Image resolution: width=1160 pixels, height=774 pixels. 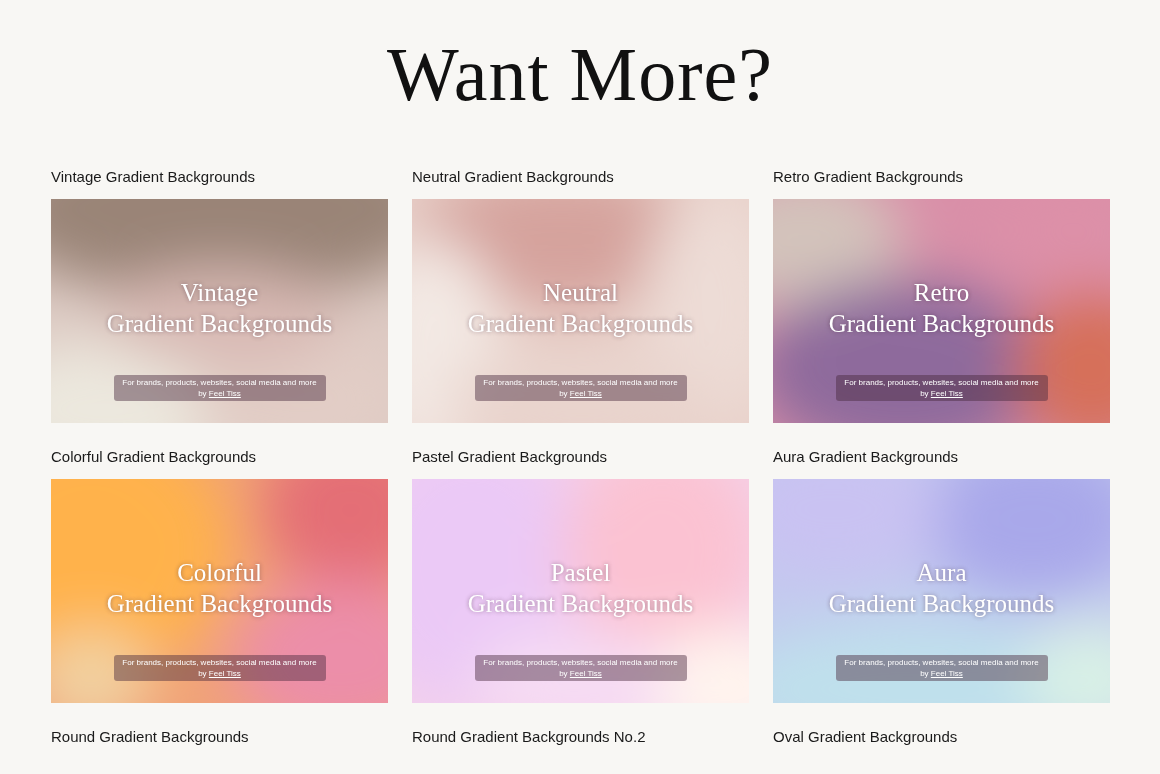 What do you see at coordinates (219, 573) in the screenshot?
I see `overlay-title: Colorful` at bounding box center [219, 573].